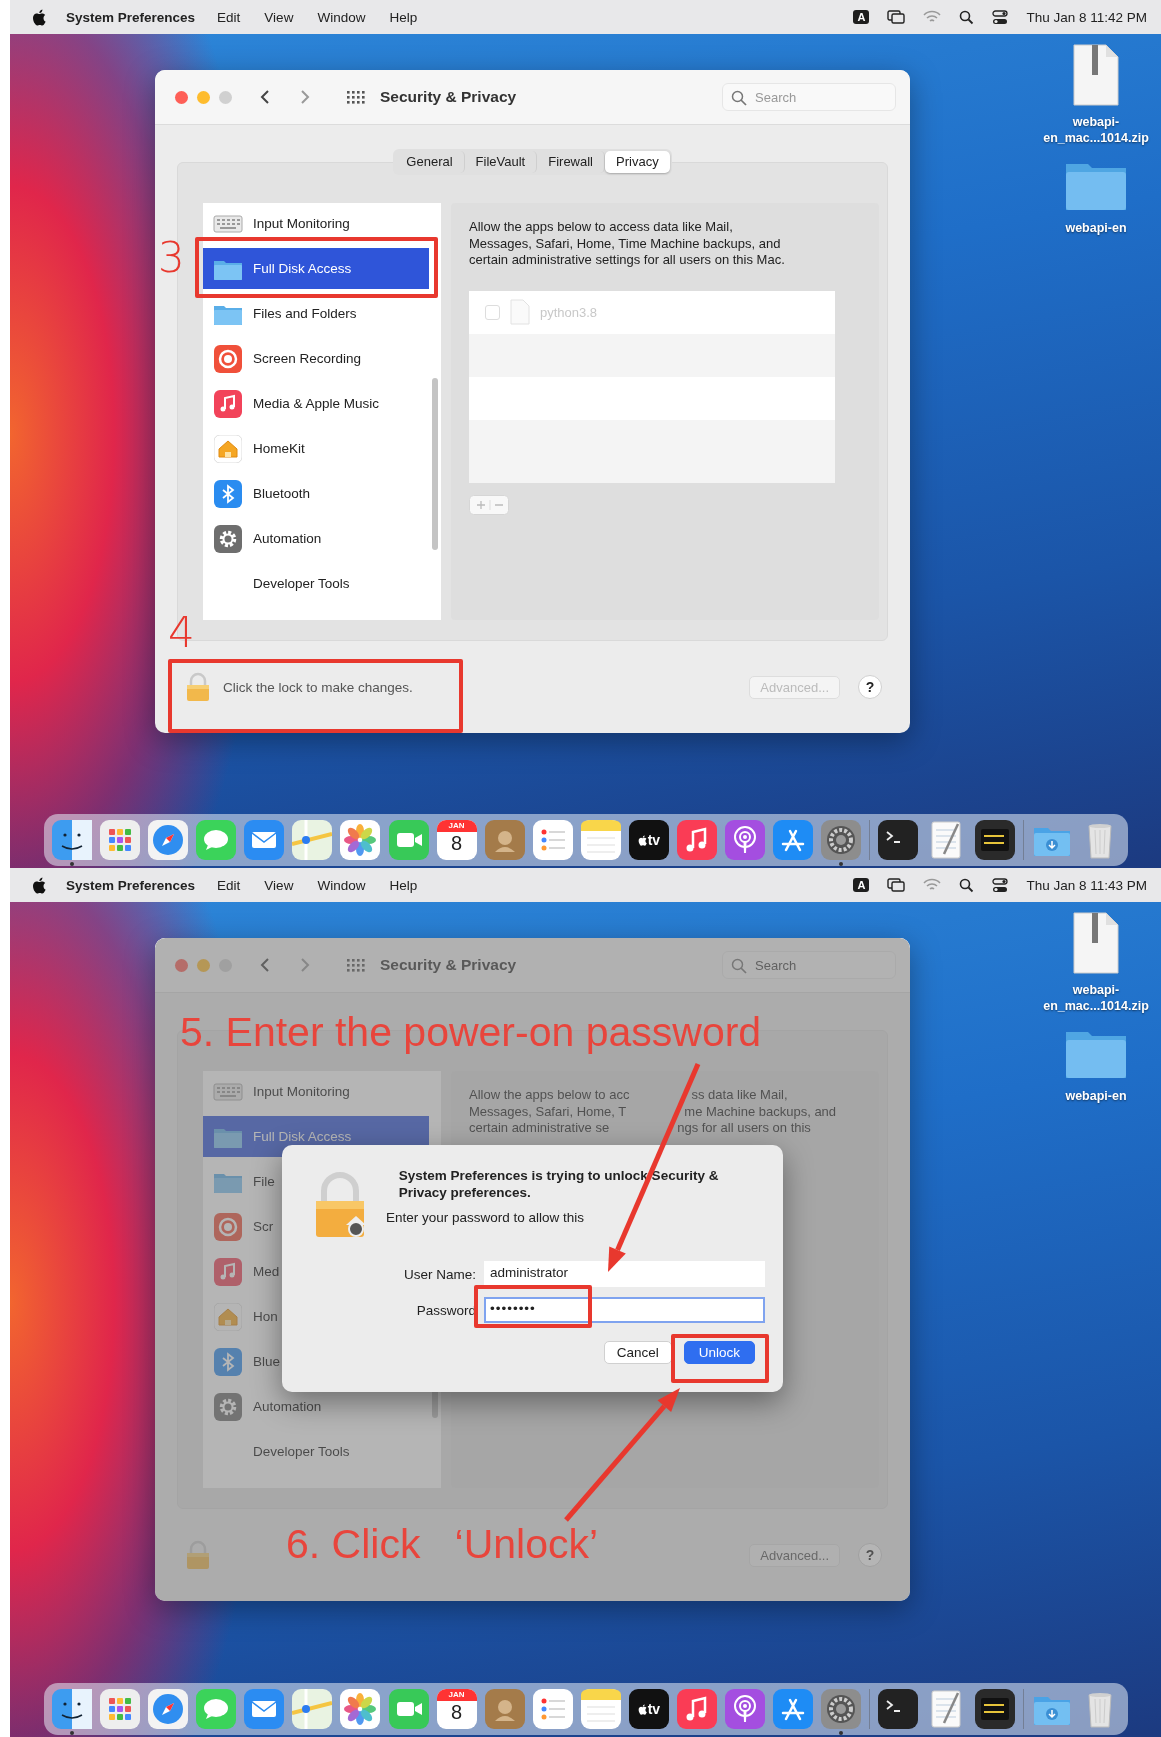  I want to click on description-text: Allow the apps below to acc, so click(550, 1095).